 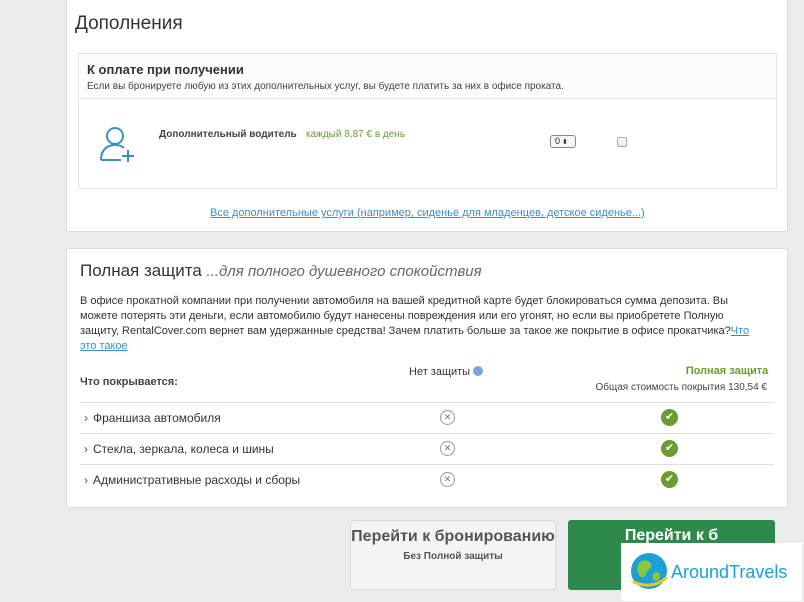 I want to click on quantity-value: 0, so click(x=558, y=141).